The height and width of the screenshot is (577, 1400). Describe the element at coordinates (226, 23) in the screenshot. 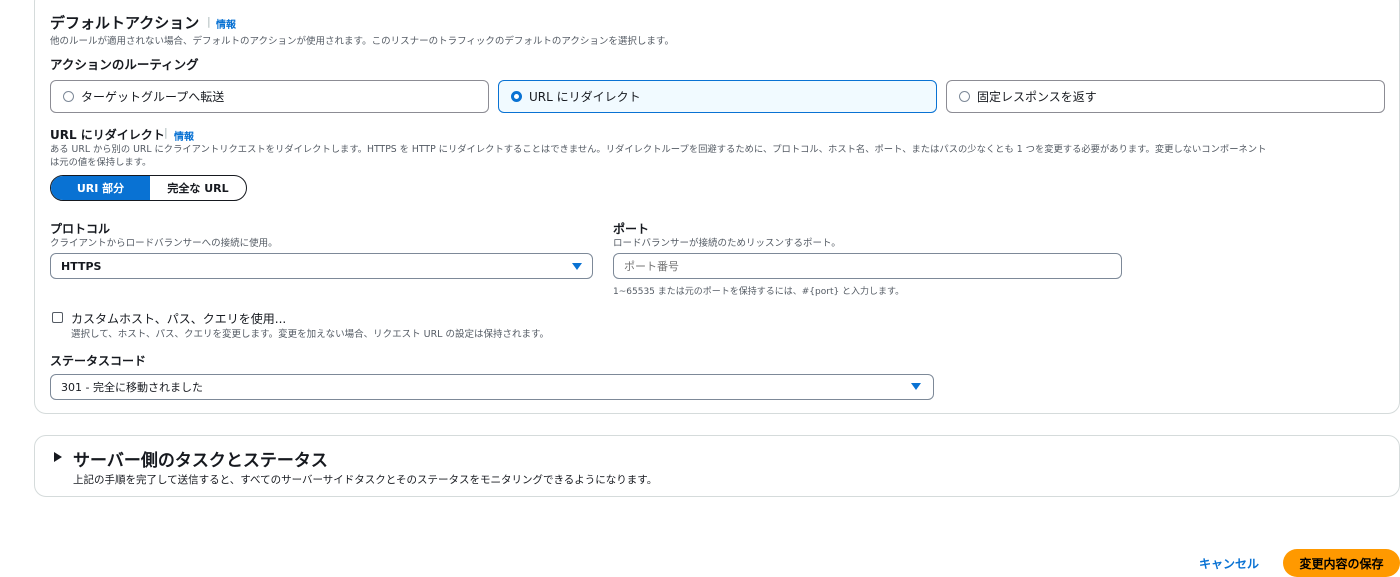

I see `info-link: 情報` at that location.